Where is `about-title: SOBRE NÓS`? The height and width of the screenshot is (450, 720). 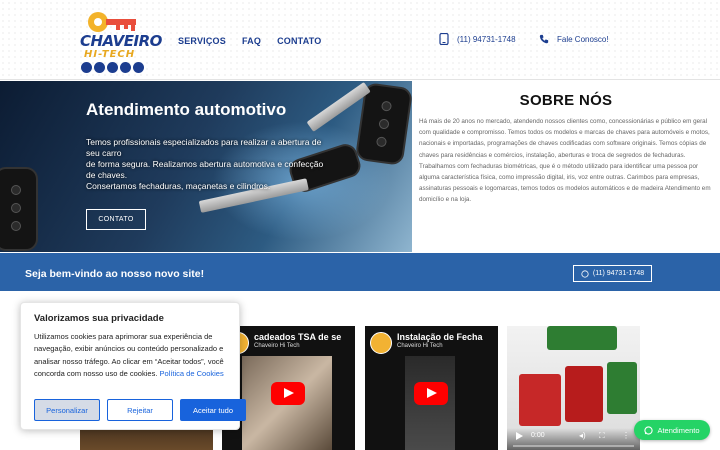 about-title: SOBRE NÓS is located at coordinates (566, 100).